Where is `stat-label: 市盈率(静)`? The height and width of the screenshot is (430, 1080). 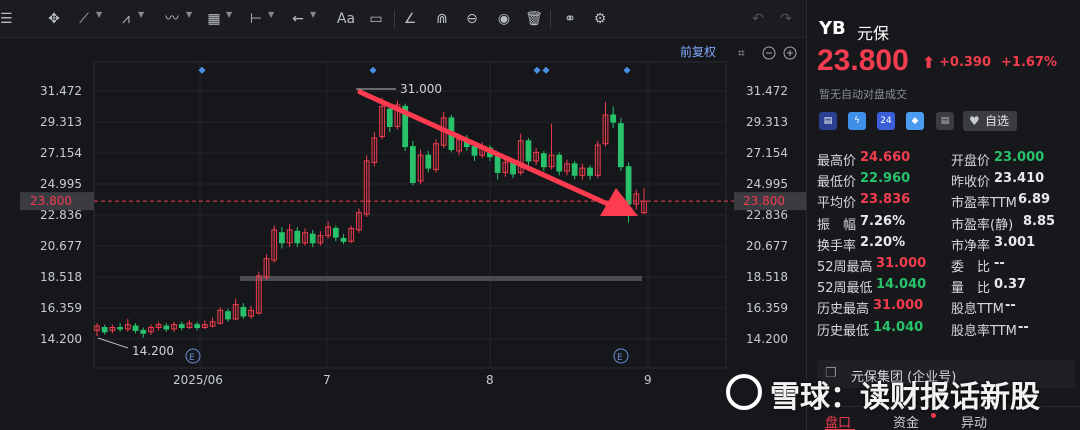 stat-label: 市盈率(静) is located at coordinates (982, 225).